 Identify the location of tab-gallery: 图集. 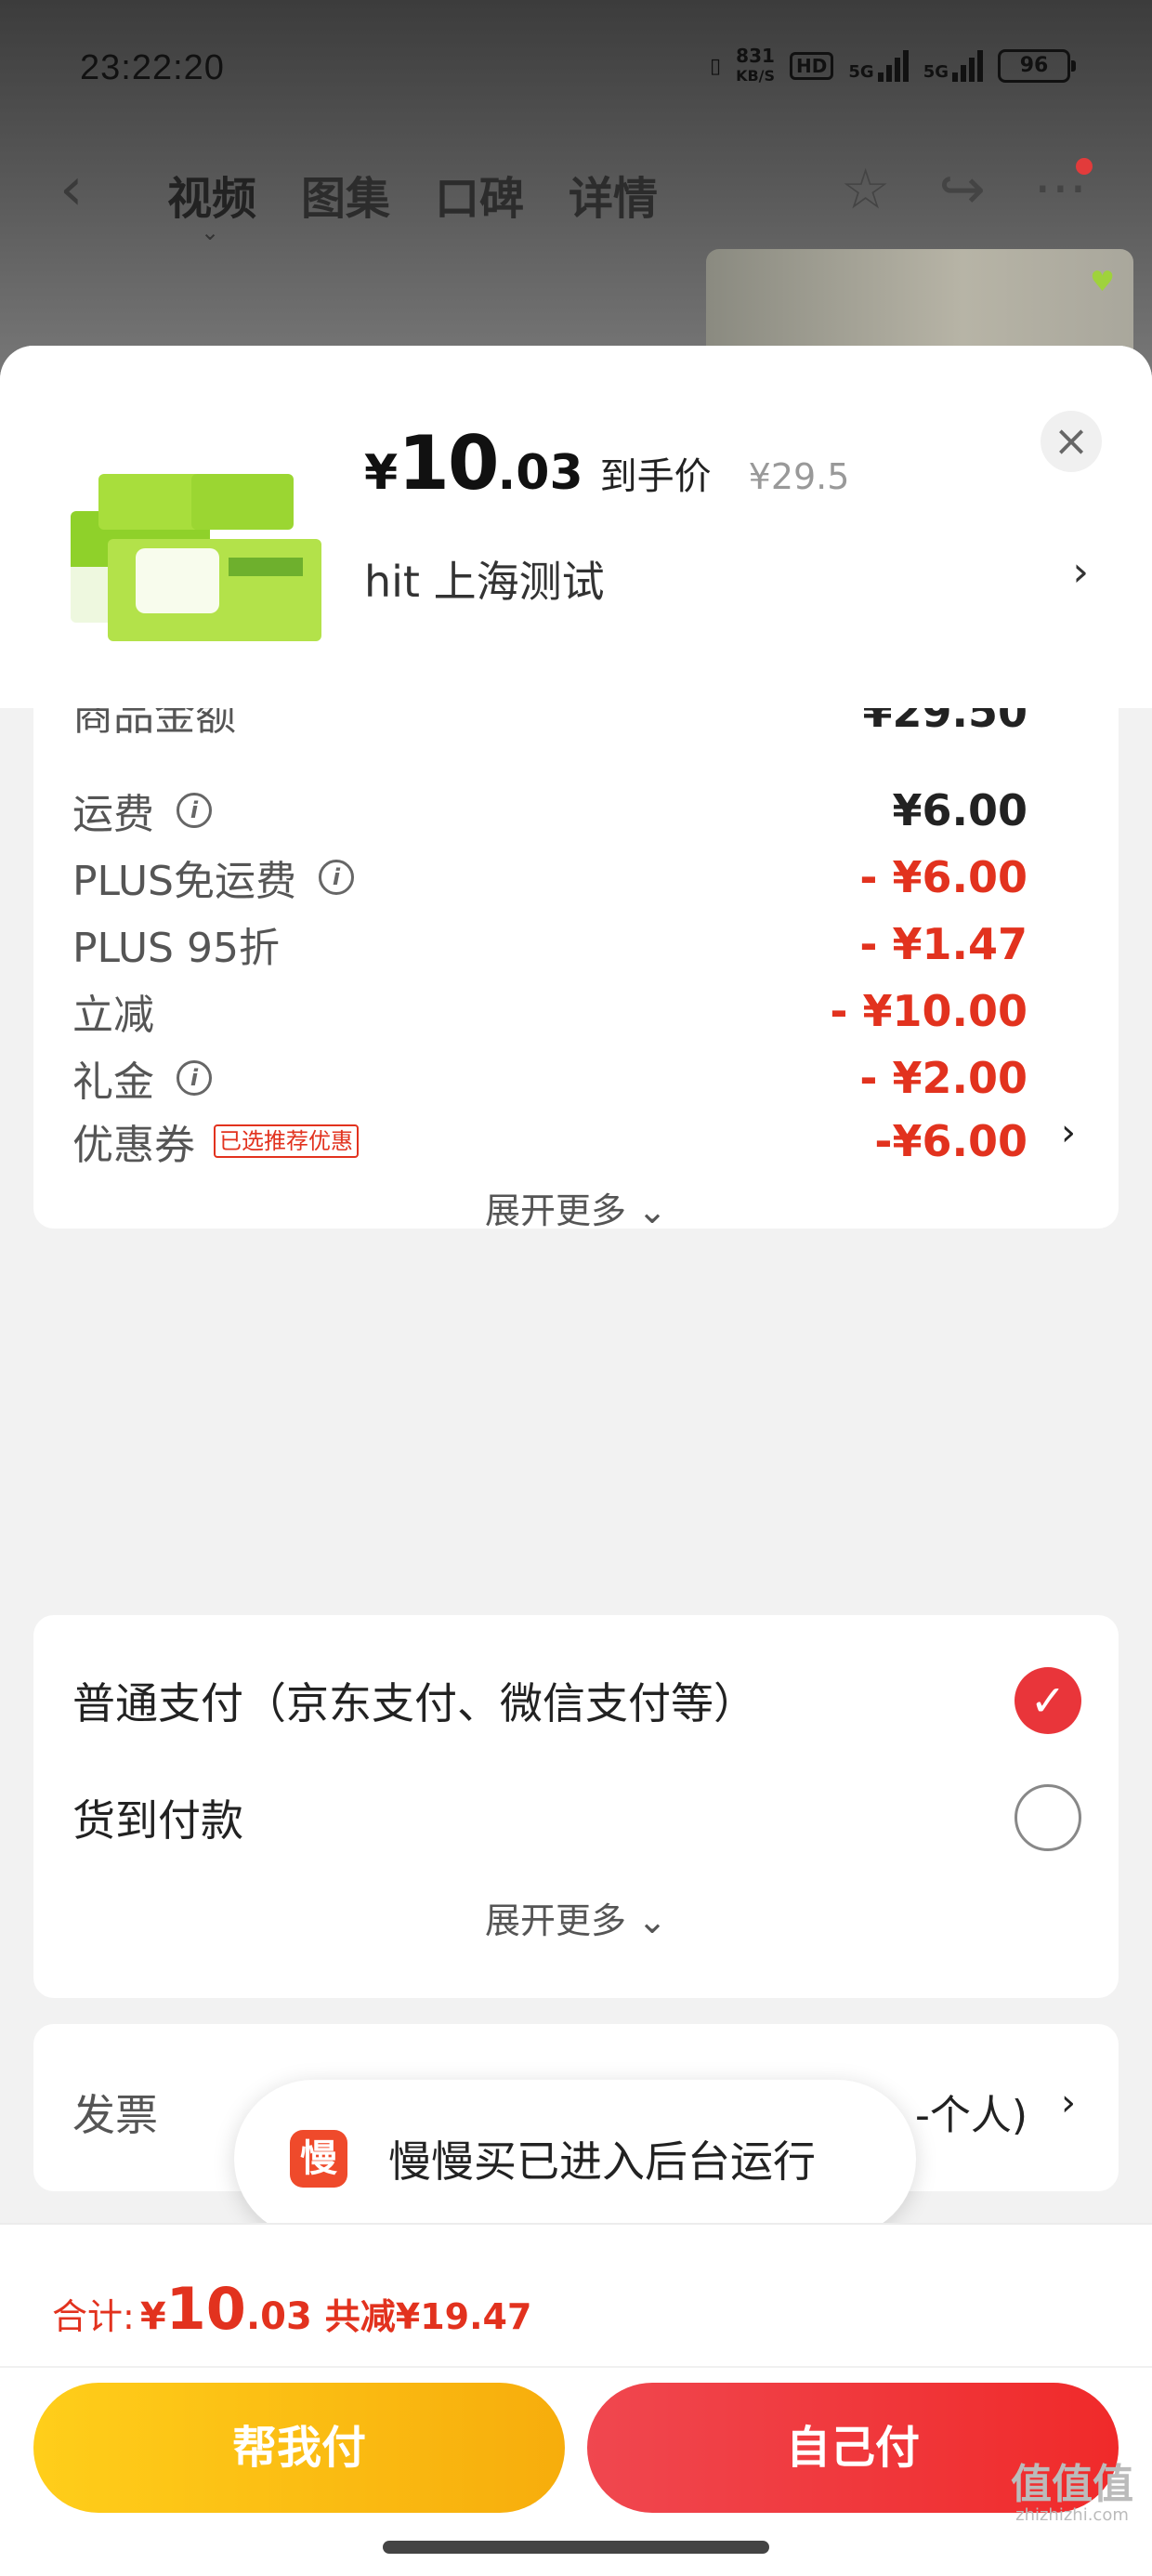
(345, 194).